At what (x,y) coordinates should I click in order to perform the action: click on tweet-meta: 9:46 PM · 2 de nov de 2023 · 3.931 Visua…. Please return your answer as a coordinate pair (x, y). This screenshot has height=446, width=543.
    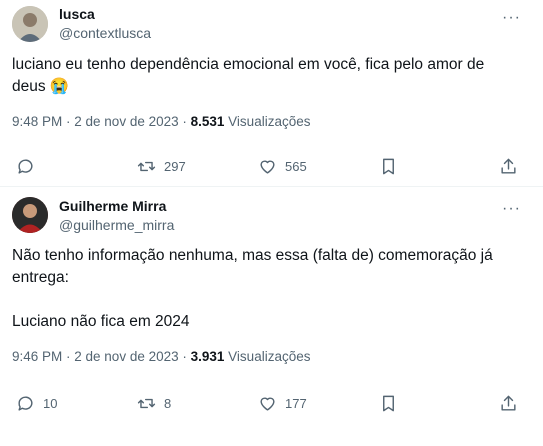
    Looking at the image, I should click on (161, 356).